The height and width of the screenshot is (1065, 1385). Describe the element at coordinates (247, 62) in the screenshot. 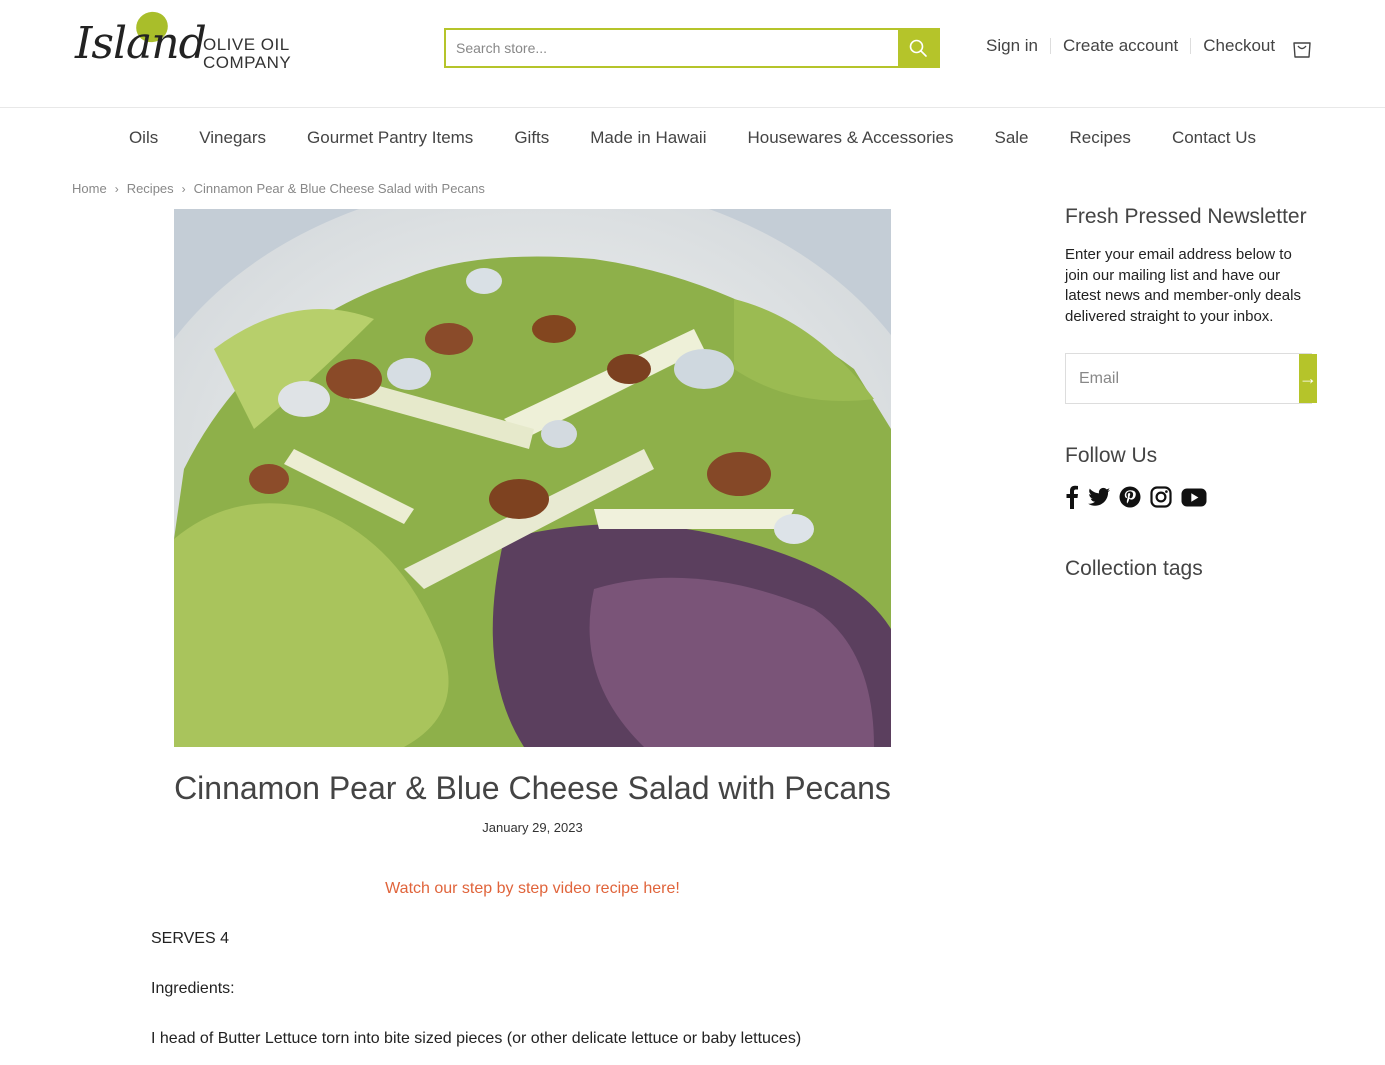

I see `logo-line-2: COMPANY` at that location.